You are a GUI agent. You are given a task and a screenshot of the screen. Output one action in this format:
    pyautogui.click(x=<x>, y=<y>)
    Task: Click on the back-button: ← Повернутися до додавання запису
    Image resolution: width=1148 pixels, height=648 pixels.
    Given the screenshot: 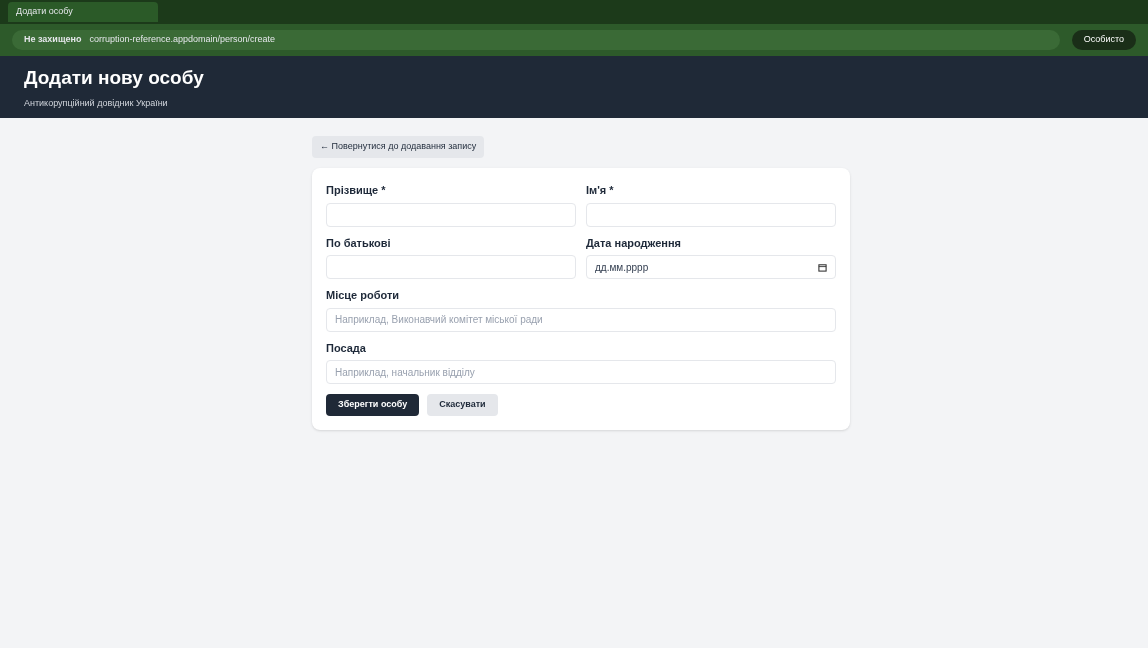 What is the action you would take?
    pyautogui.click(x=398, y=147)
    